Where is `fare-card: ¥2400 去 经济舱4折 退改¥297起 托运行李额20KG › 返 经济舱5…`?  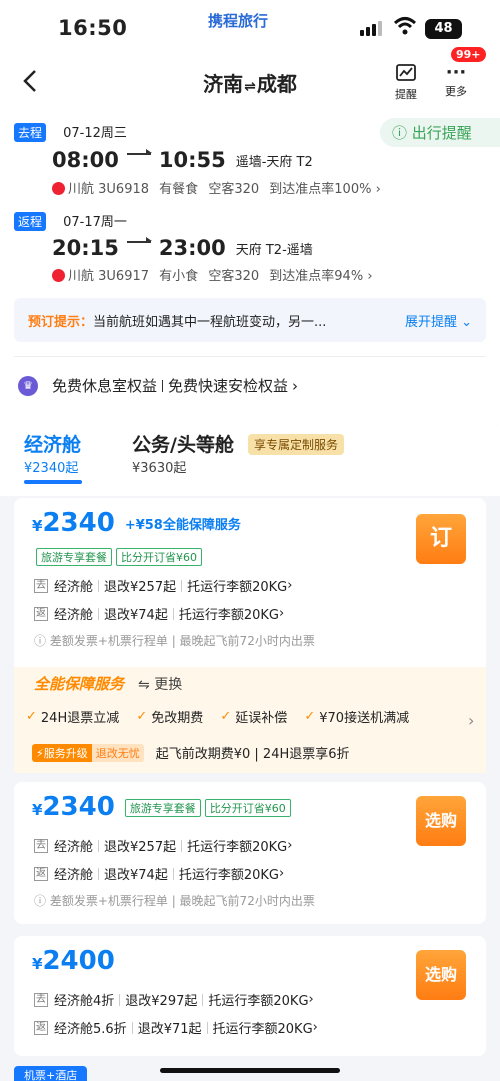 fare-card: ¥2400 去 经济舱4折 退改¥297起 托运行李额20KG › 返 经济舱5… is located at coordinates (250, 996).